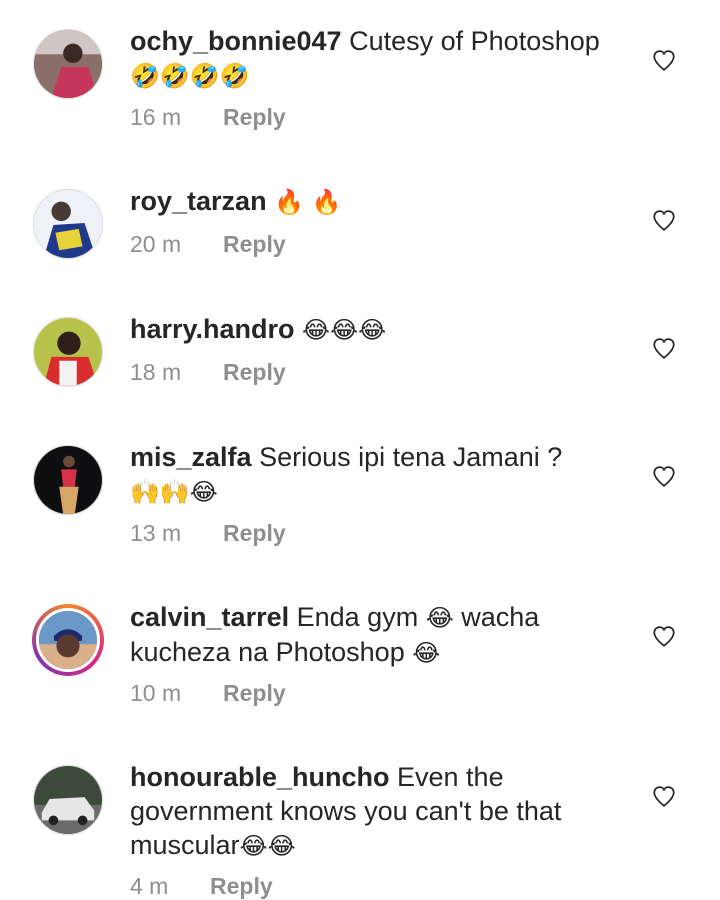 This screenshot has height=900, width=720. Describe the element at coordinates (208, 693) in the screenshot. I see `comment-meta: 10 m Reply` at that location.